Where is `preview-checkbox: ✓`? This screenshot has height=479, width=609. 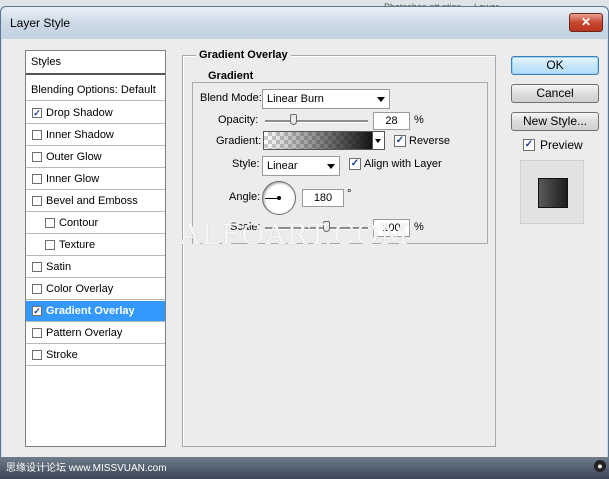
preview-checkbox: ✓ is located at coordinates (529, 145).